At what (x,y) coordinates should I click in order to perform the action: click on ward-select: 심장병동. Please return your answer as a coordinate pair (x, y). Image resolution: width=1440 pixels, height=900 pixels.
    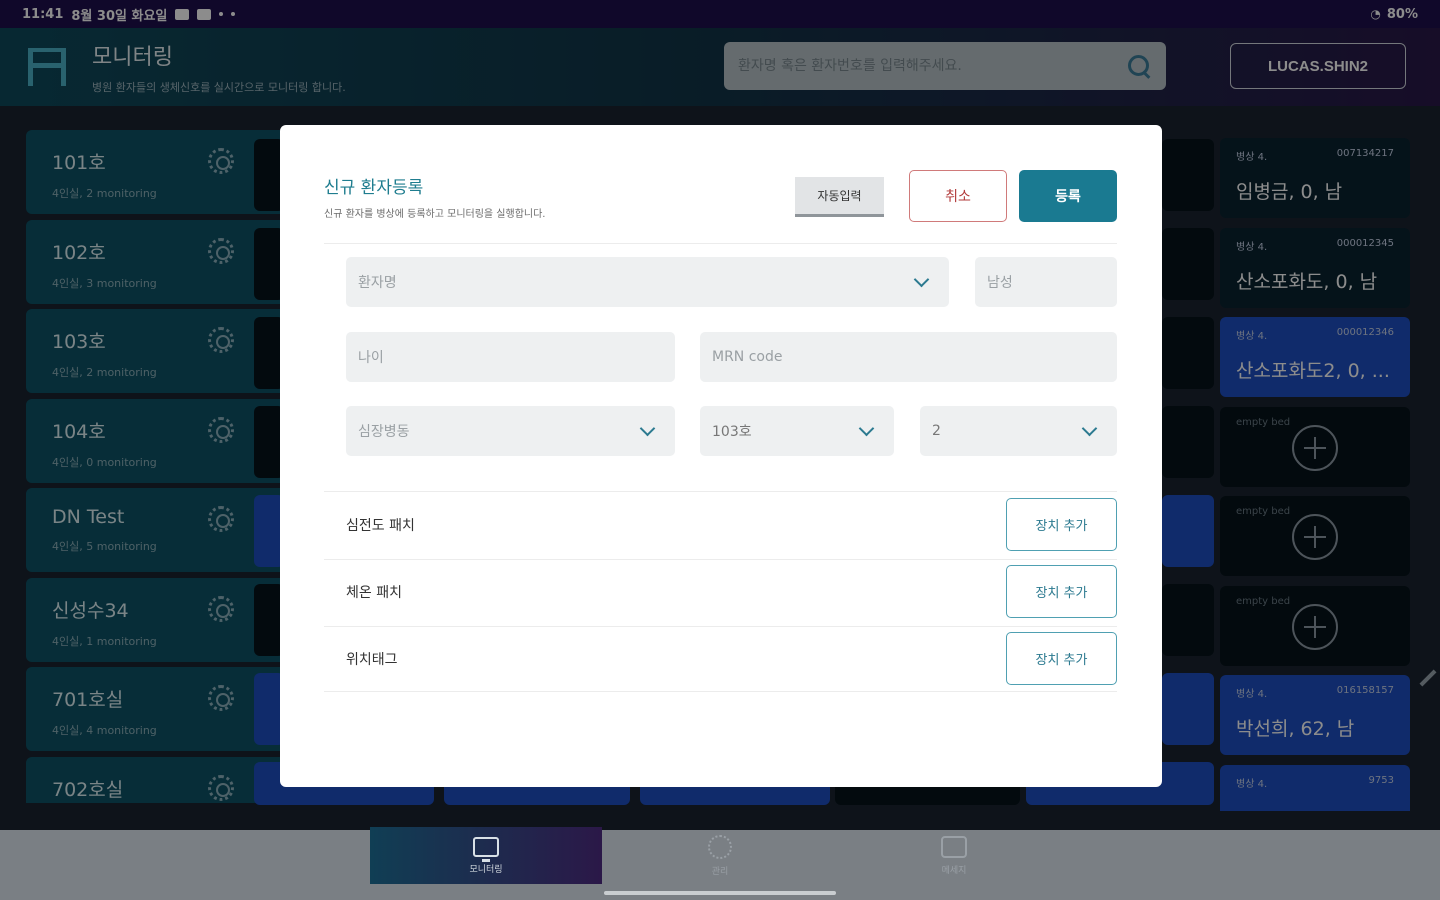
    Looking at the image, I should click on (510, 431).